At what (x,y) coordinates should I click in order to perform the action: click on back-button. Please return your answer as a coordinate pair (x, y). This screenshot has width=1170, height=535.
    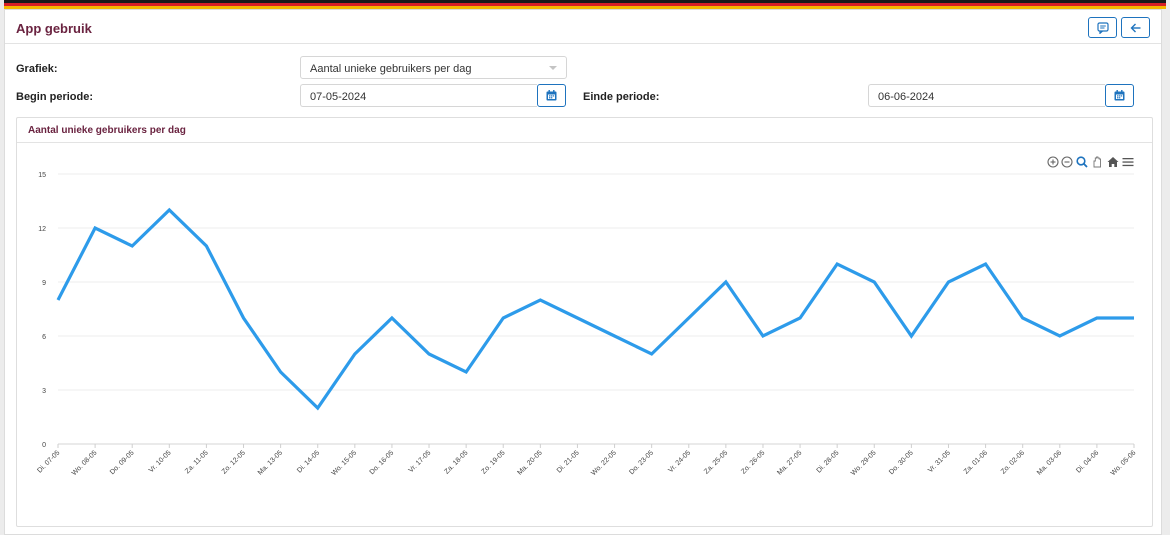
    Looking at the image, I should click on (1135, 27).